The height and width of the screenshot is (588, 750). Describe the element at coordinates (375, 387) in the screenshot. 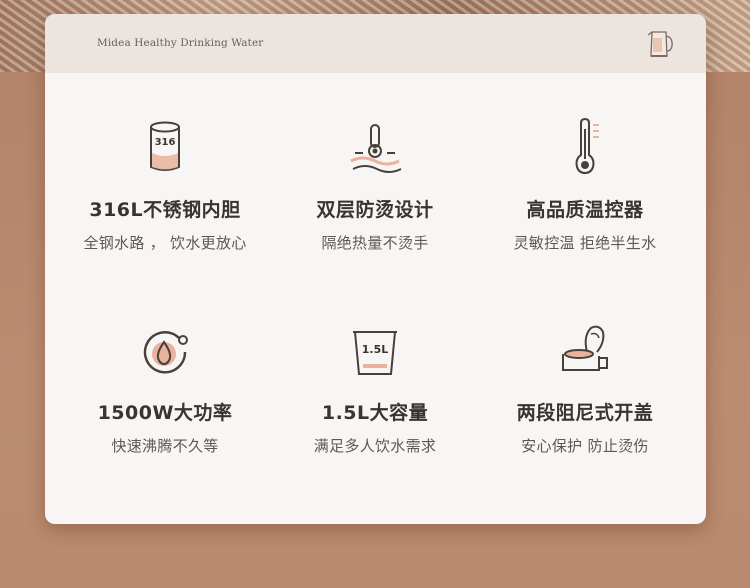

I see `feature-item-capacity: 1.5L 1.5L大容量 满足多人饮水需求` at that location.